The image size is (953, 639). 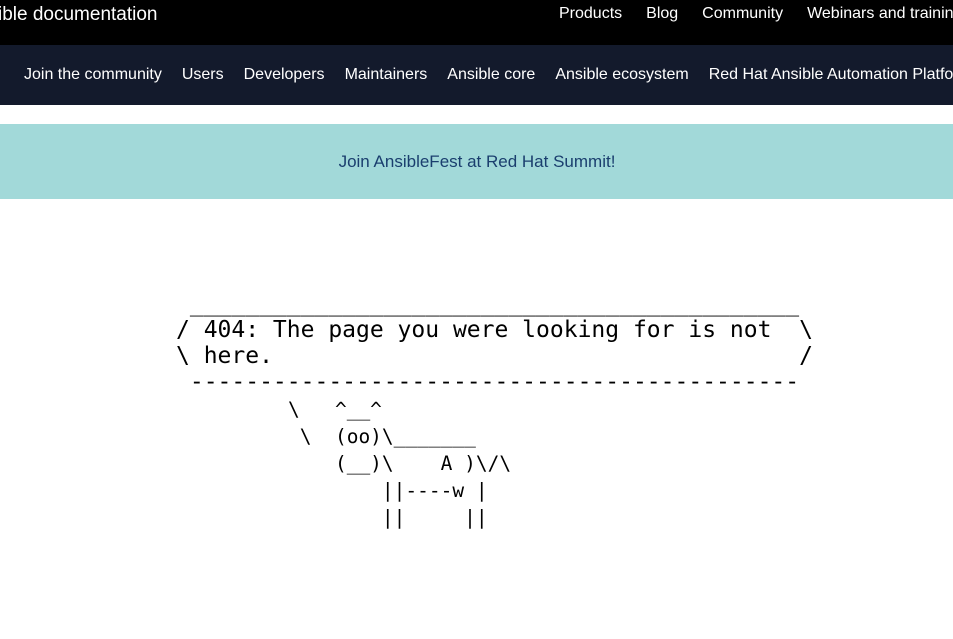 What do you see at coordinates (880, 14) in the screenshot?
I see `nav-webinars: Webinars and training` at bounding box center [880, 14].